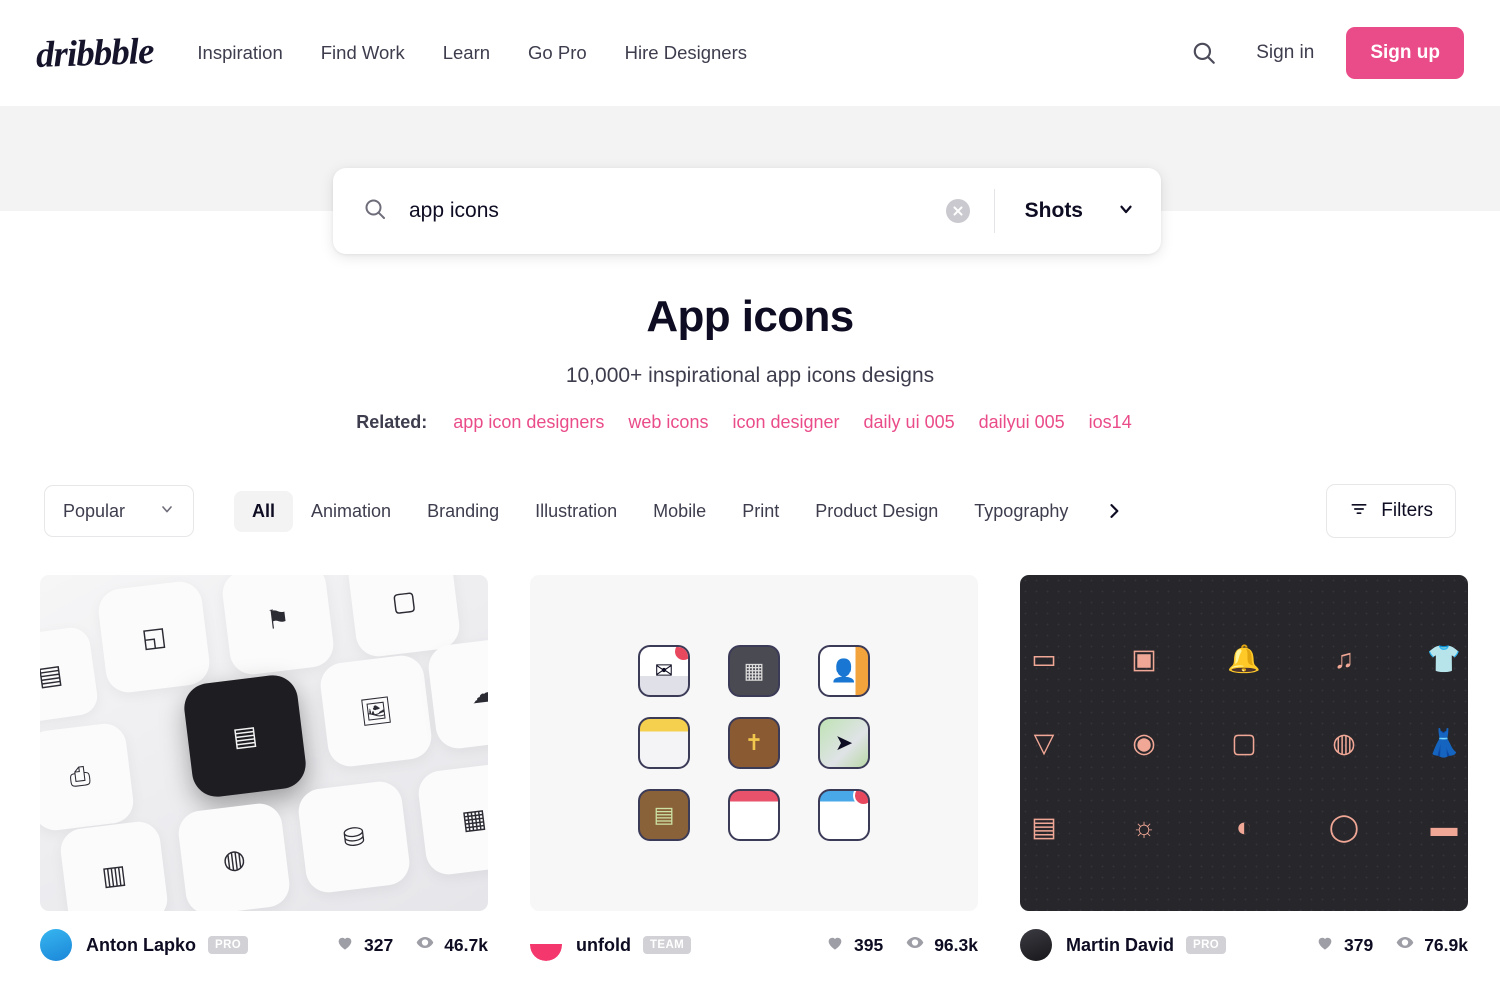 Image resolution: width=1500 pixels, height=1000 pixels. Describe the element at coordinates (1359, 511) in the screenshot. I see `filter-icon` at that location.